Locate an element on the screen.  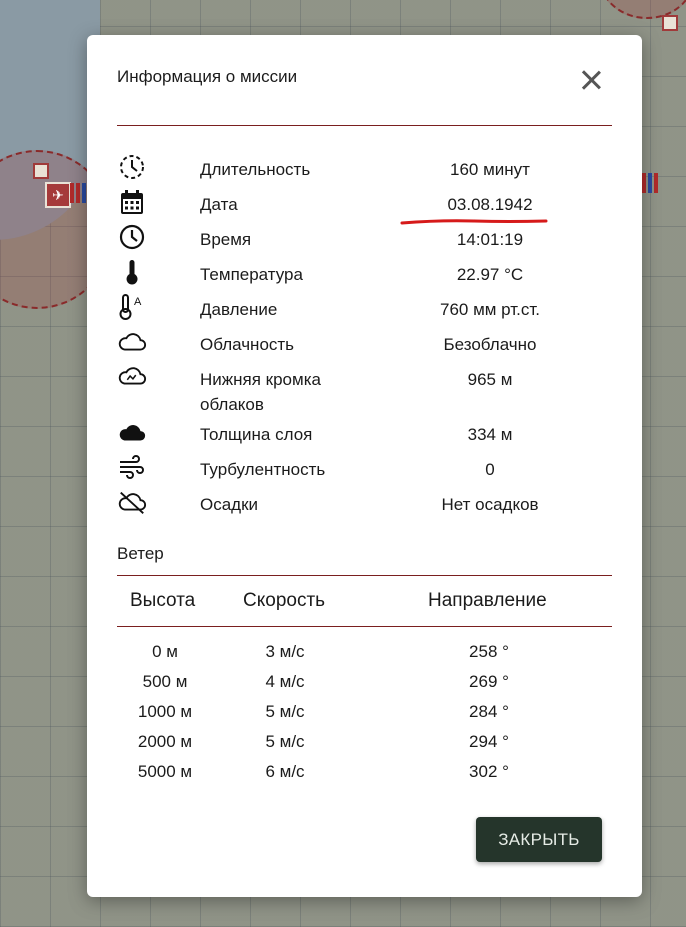
table-row: 500 м 4 м/с 269 ° is located at coordinates (364, 687).